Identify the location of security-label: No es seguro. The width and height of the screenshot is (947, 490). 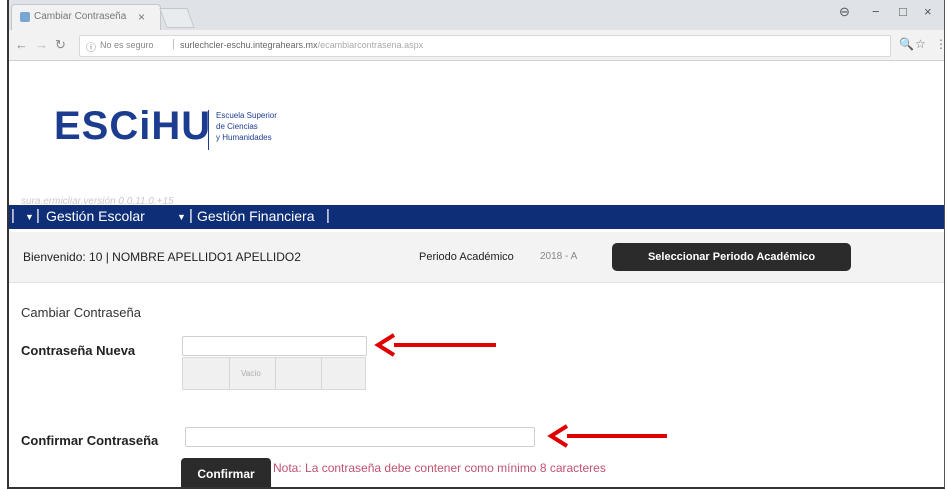
(127, 45).